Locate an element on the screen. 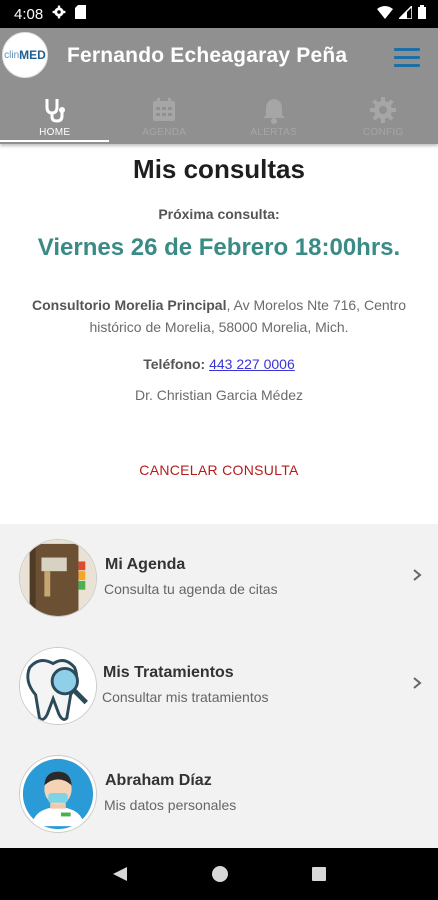 The height and width of the screenshot is (900, 438). gear-icon is located at coordinates (383, 110).